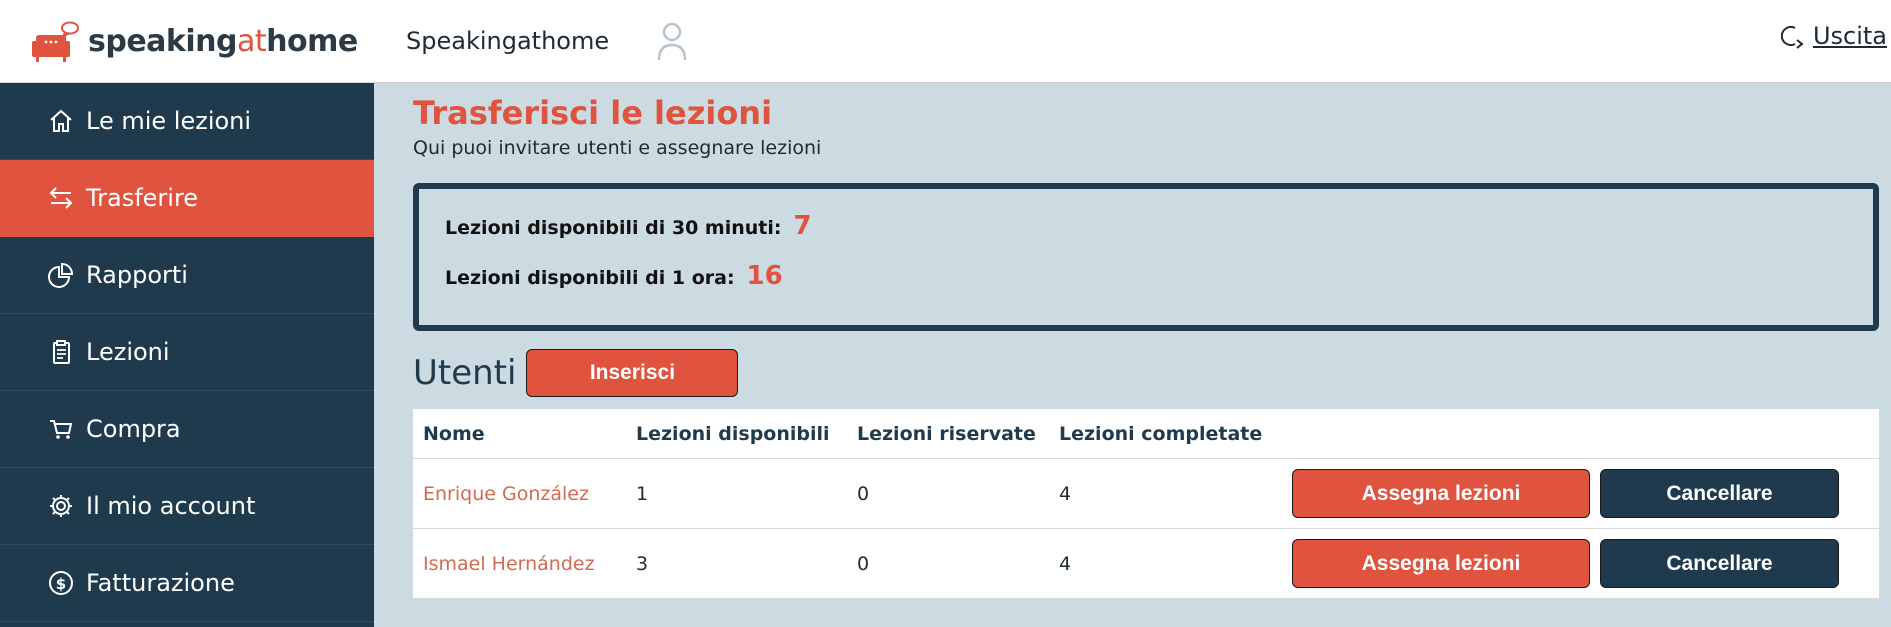 This screenshot has height=627, width=1891. Describe the element at coordinates (223, 41) in the screenshot. I see `logo-text: speakingathome` at that location.